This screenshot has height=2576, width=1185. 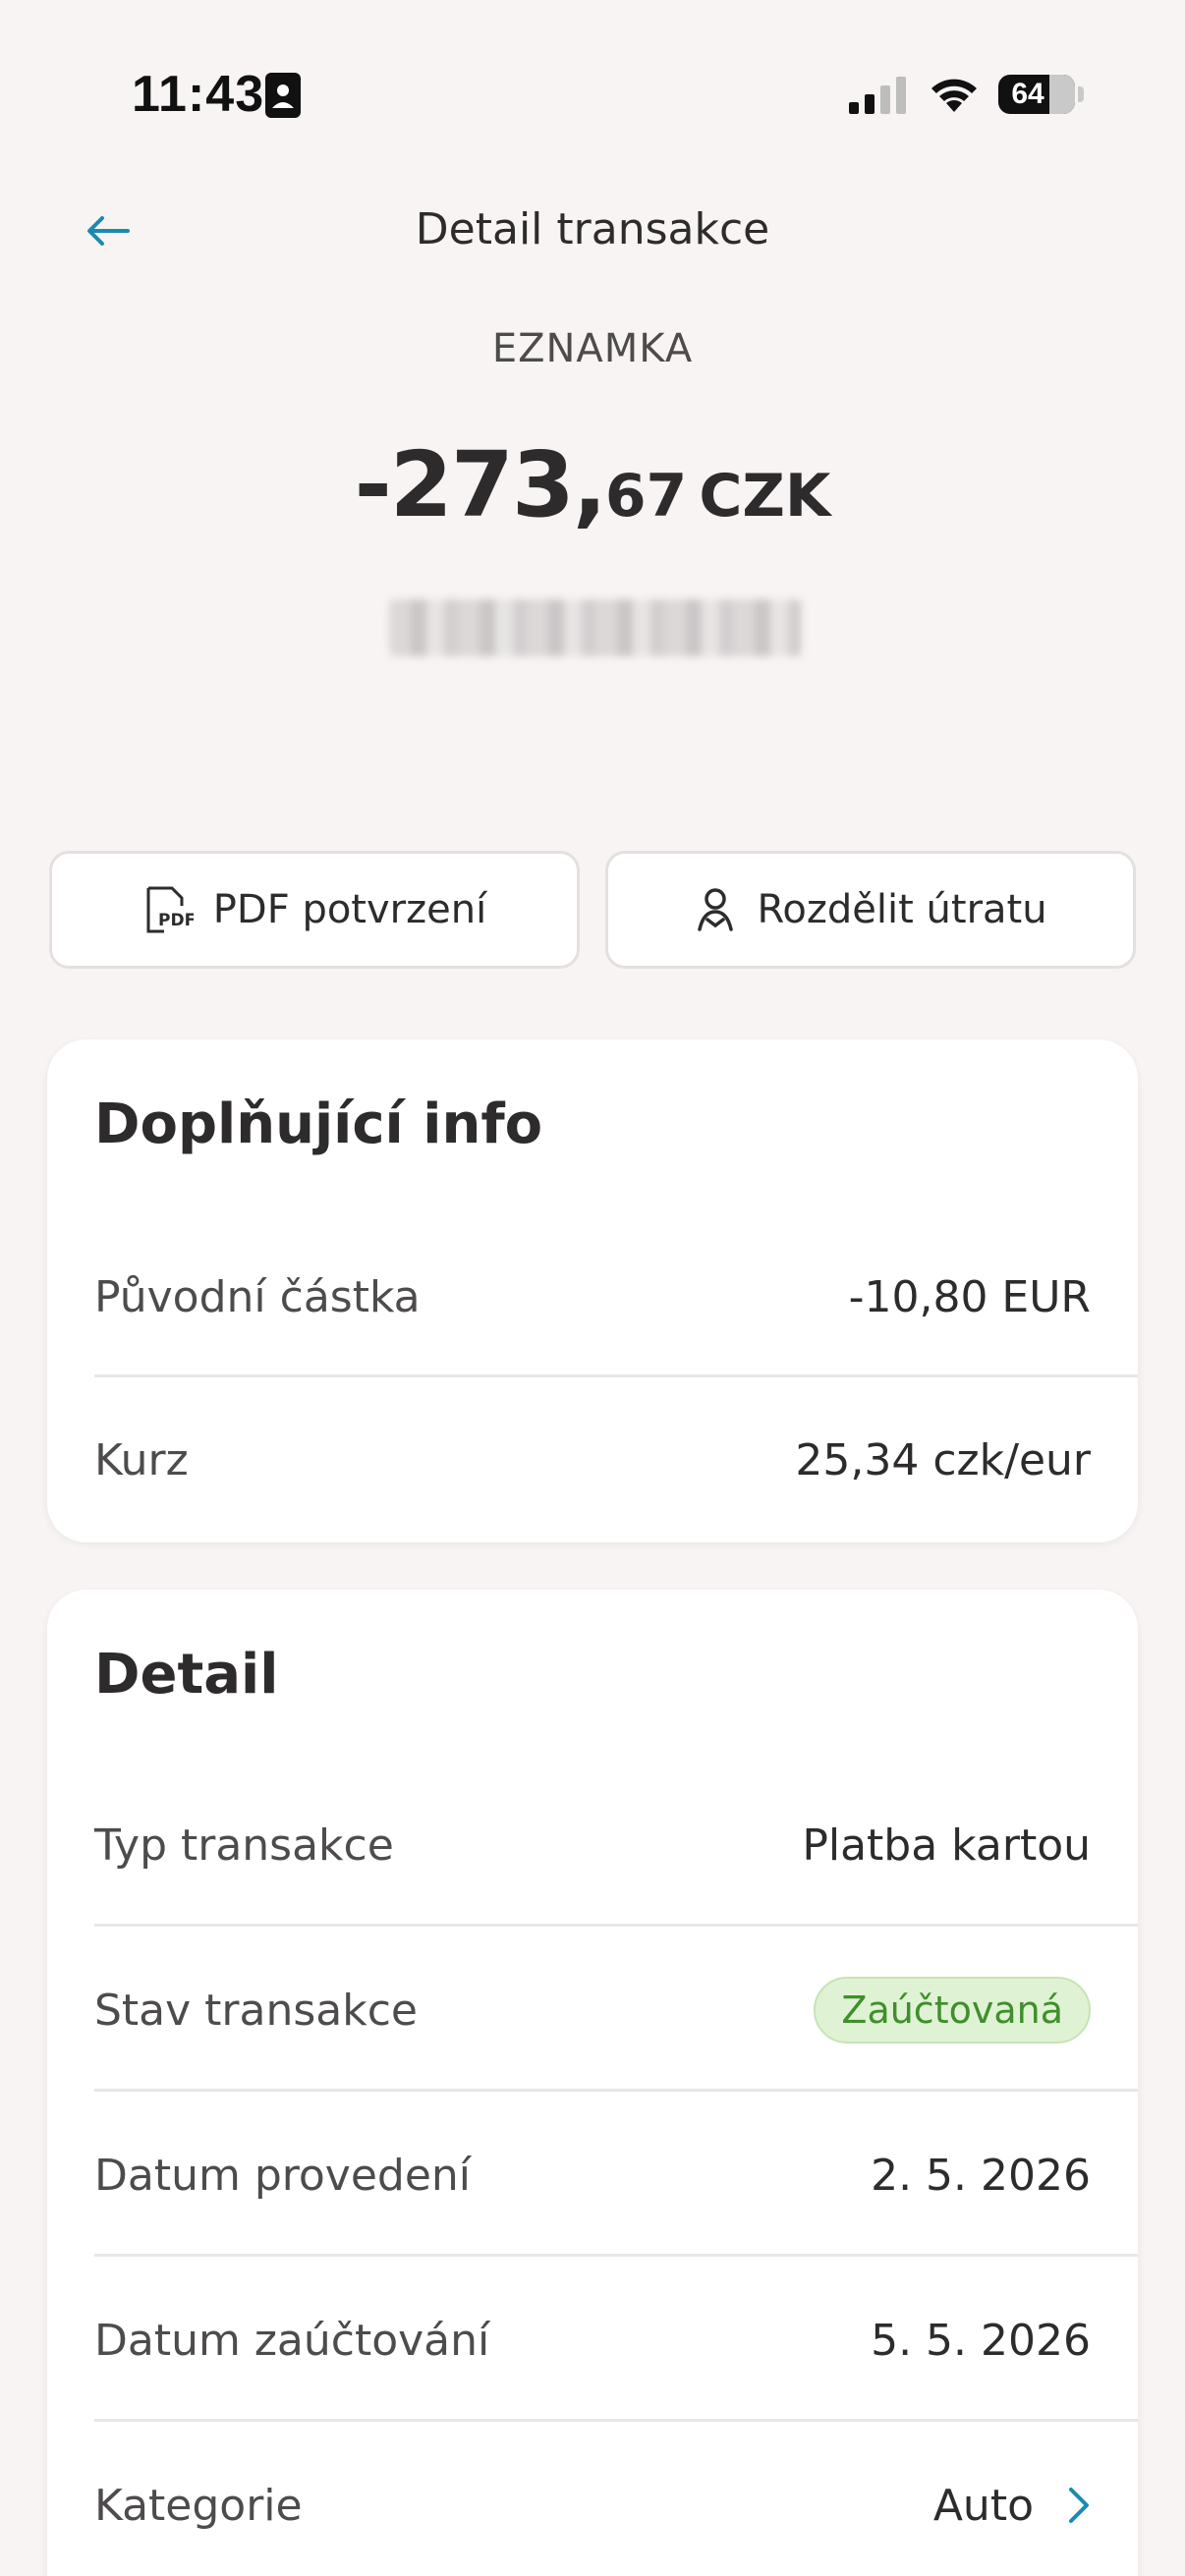 What do you see at coordinates (616, 2499) in the screenshot?
I see `detail-row-category: Kategorie Auto` at bounding box center [616, 2499].